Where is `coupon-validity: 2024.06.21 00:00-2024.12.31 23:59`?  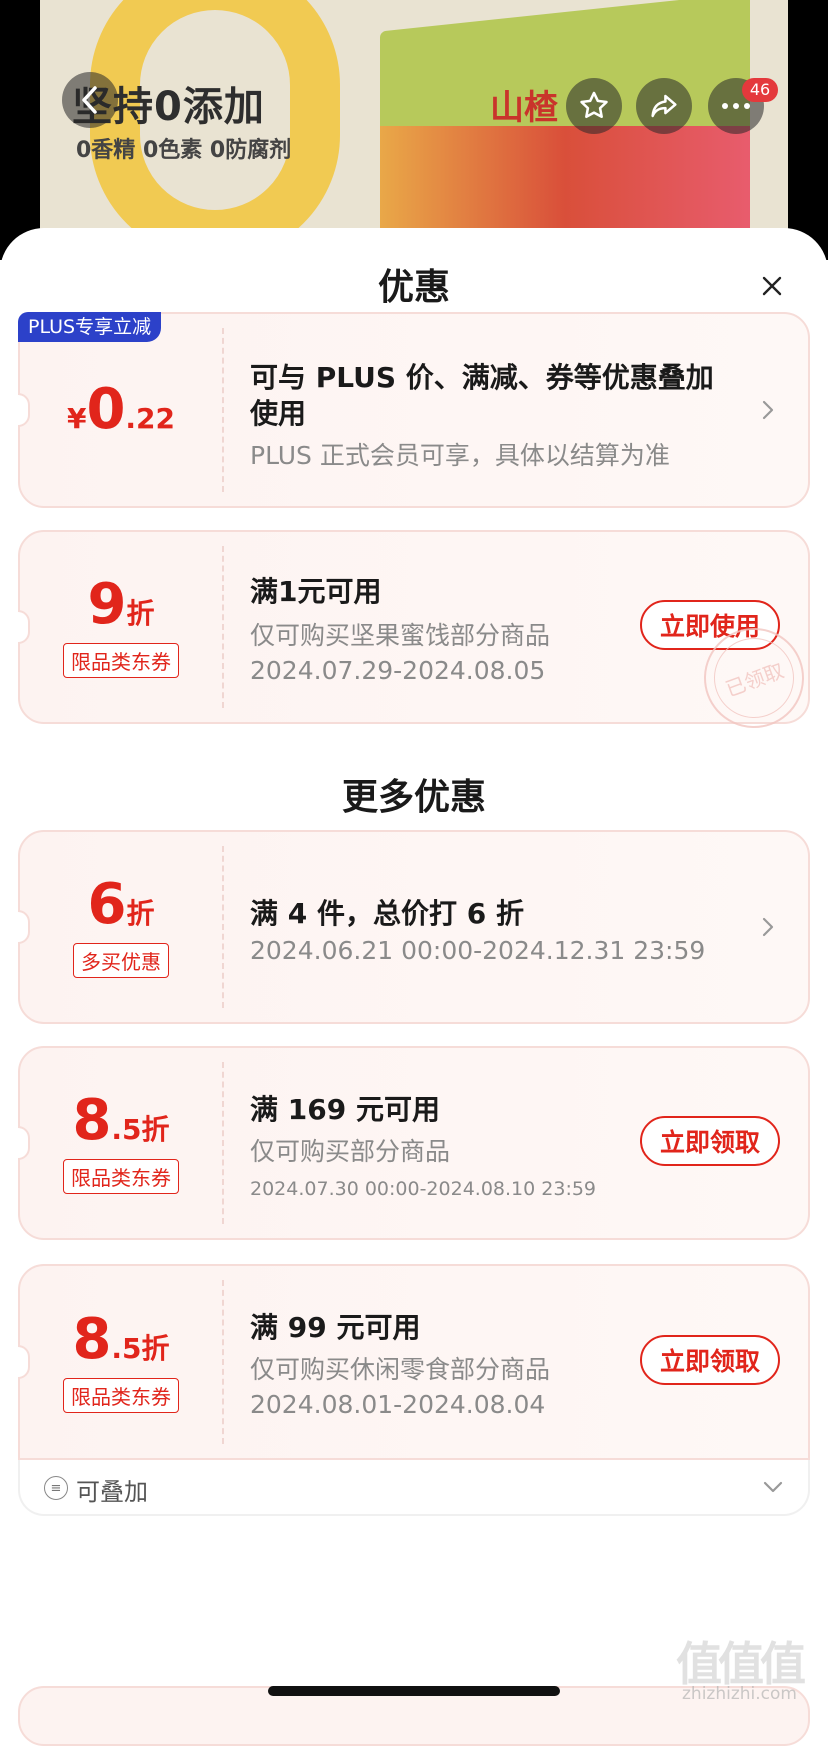
coupon-validity: 2024.06.21 00:00-2024.12.31 23:59 is located at coordinates (478, 950).